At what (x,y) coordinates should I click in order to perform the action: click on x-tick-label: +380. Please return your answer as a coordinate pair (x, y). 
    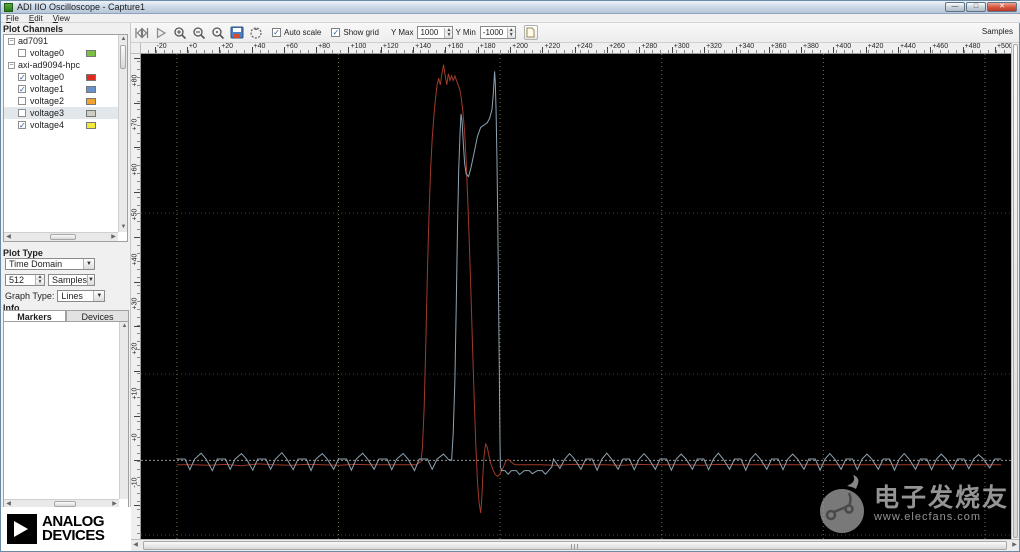
    Looking at the image, I should click on (811, 46).